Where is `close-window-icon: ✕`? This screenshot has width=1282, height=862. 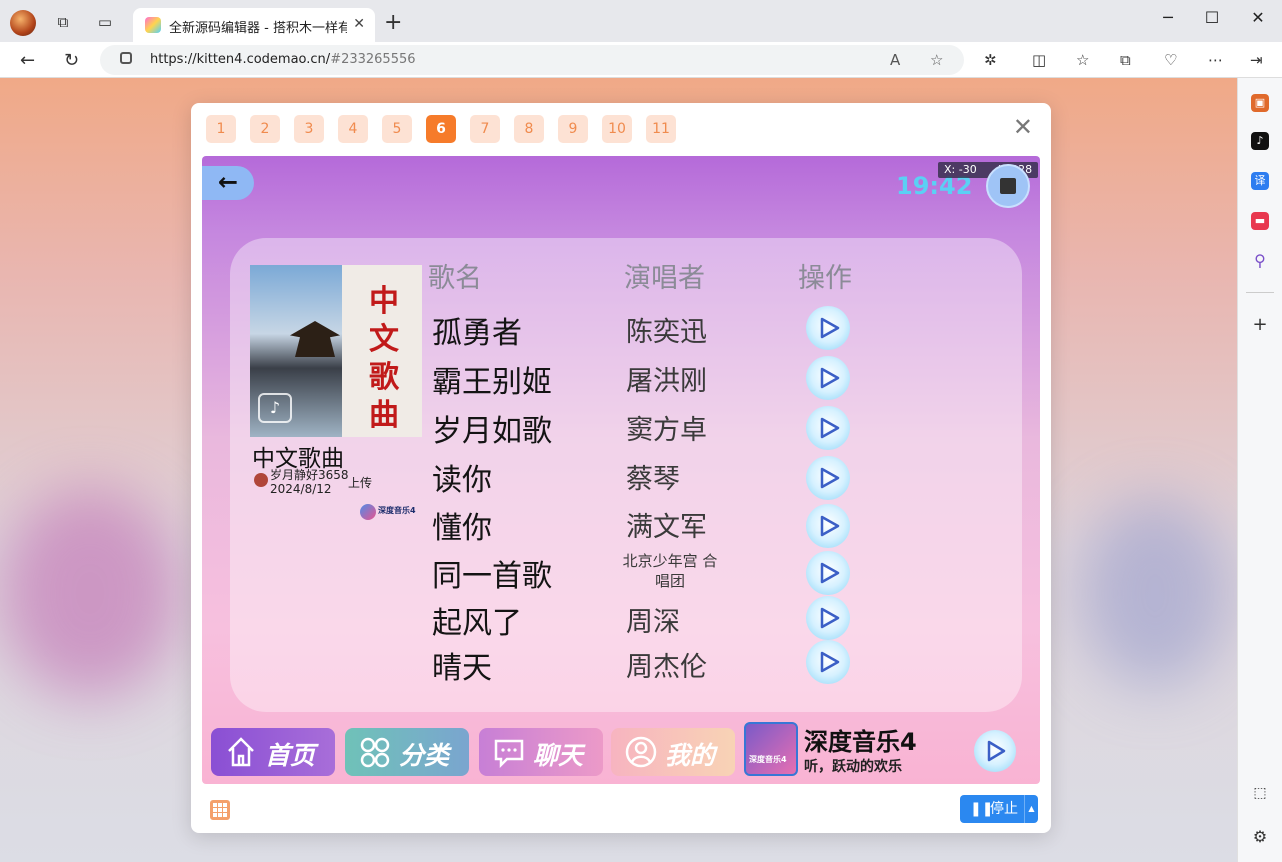
close-window-icon: ✕ is located at coordinates (1258, 18).